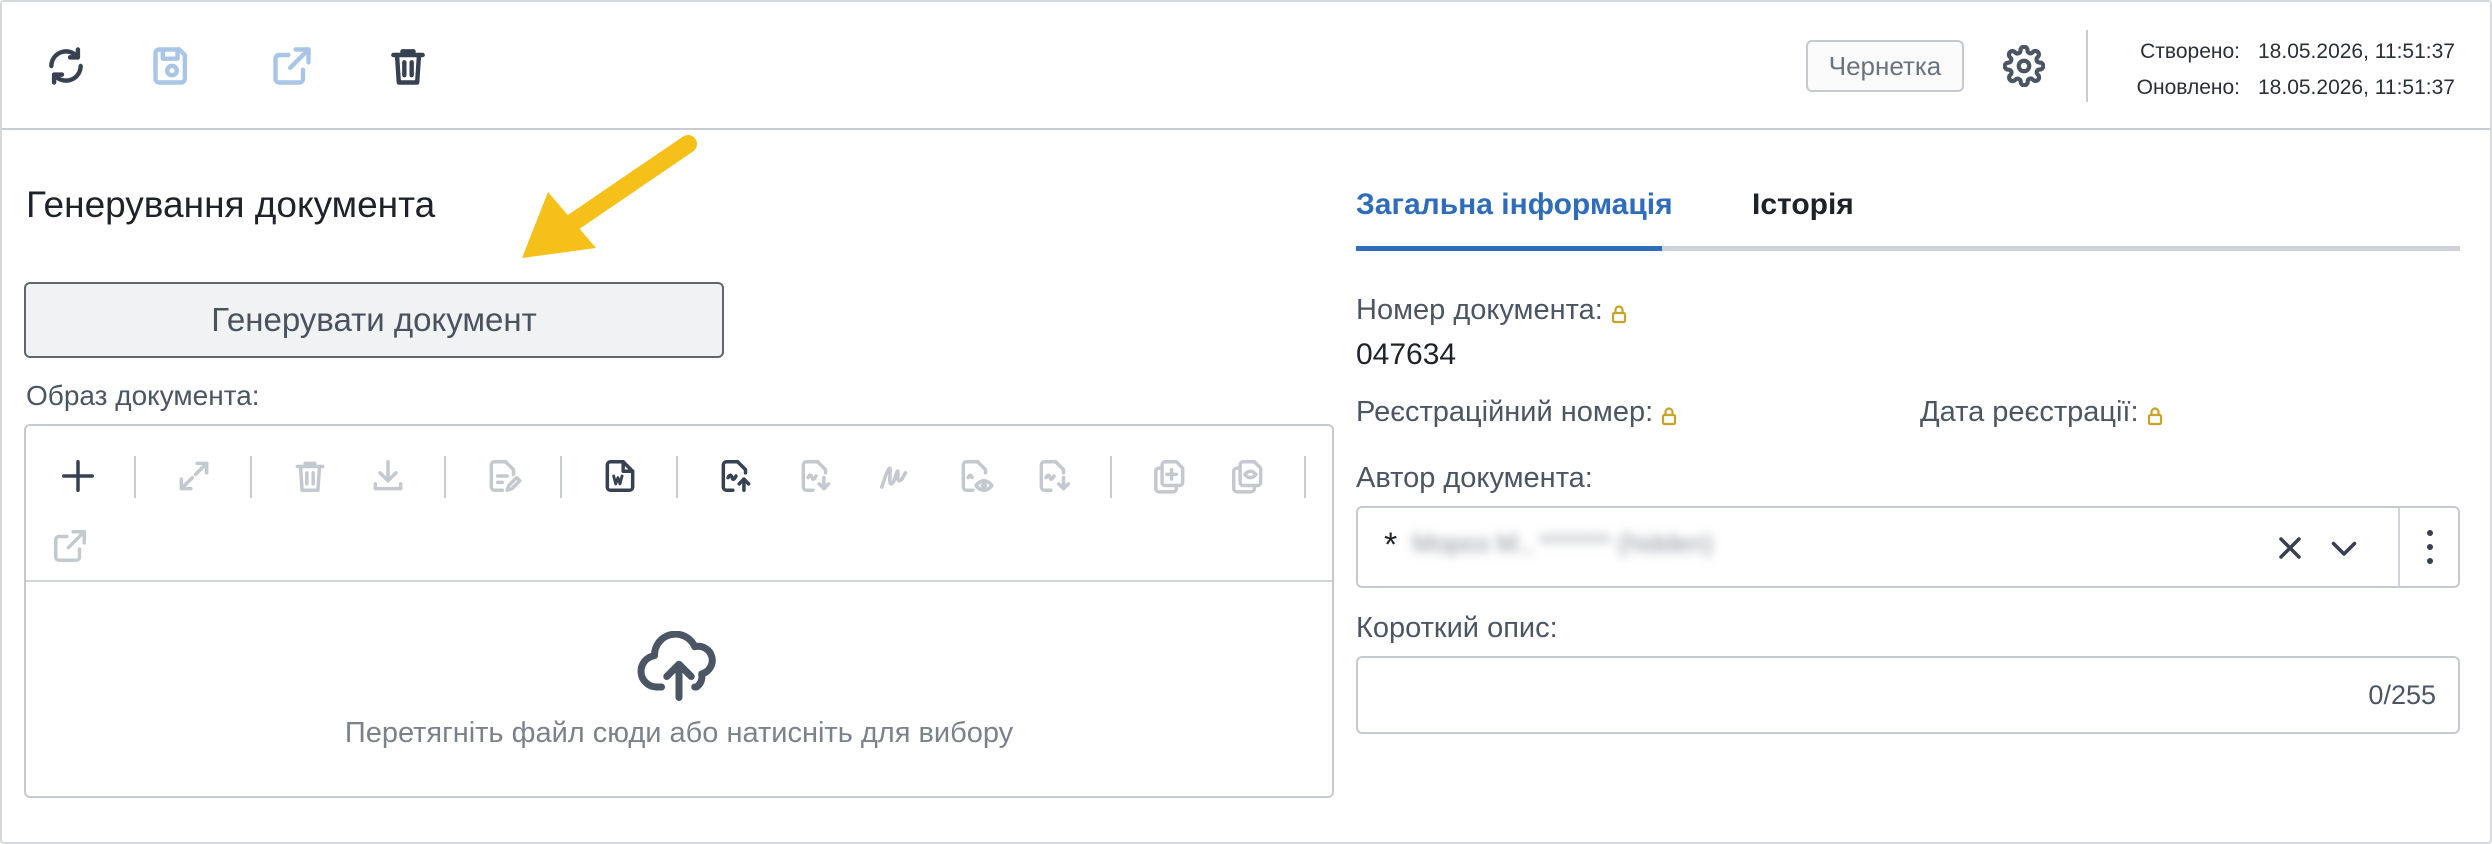  I want to click on document-image-label: Образ документа:, so click(143, 395).